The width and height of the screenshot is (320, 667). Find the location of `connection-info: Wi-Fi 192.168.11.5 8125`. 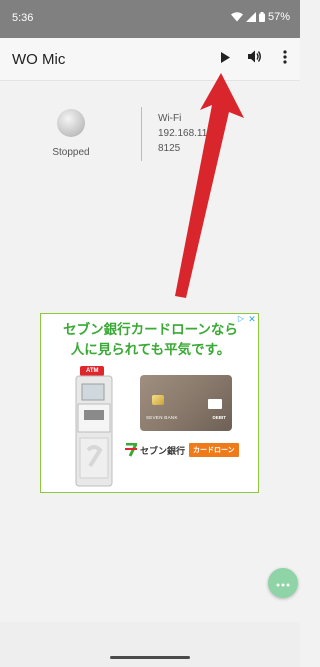

connection-info: Wi-Fi 192.168.11.5 8125 is located at coordinates (187, 133).